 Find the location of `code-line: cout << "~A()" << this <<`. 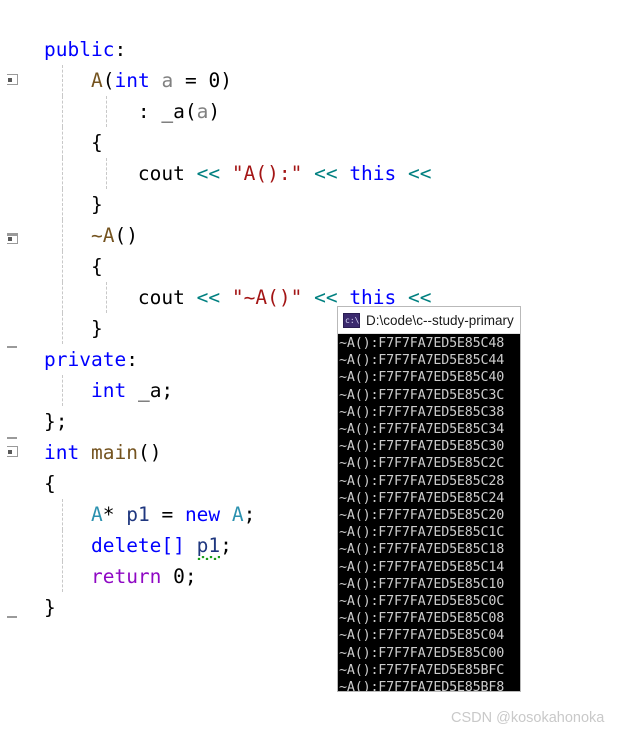

code-line: cout << "~A()" << this << is located at coordinates (321, 297).